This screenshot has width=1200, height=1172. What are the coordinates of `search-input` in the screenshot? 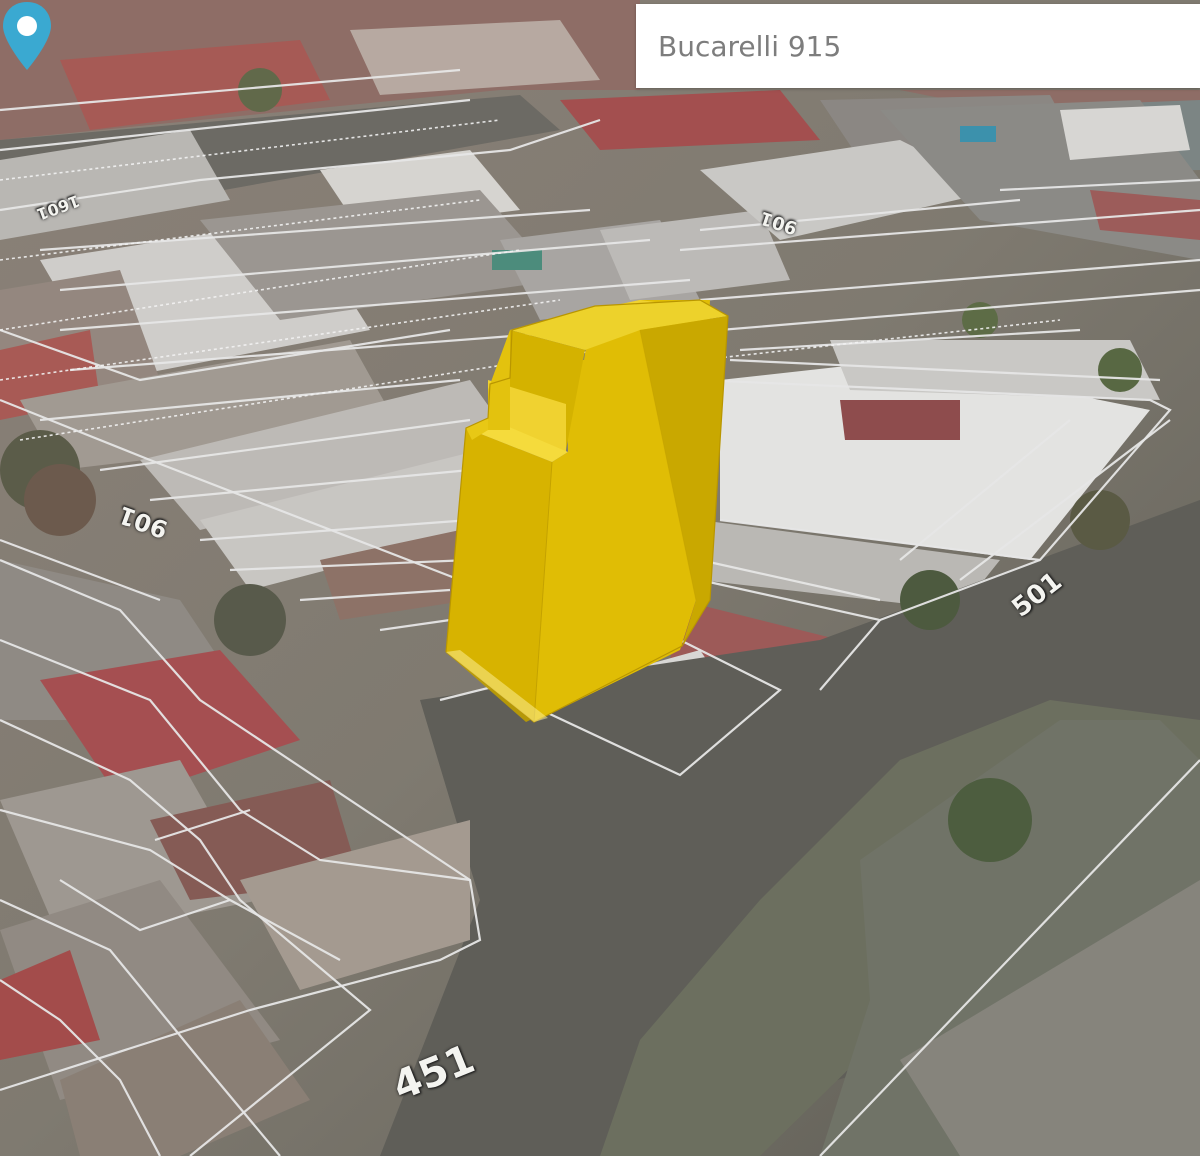 It's located at (929, 46).